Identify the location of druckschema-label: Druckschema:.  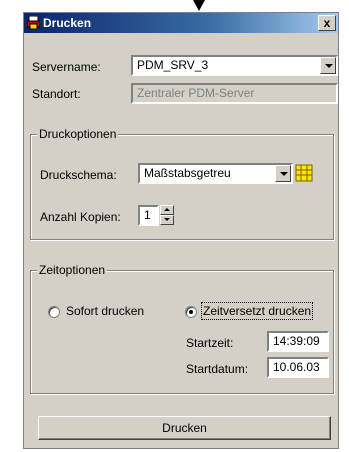
(78, 175).